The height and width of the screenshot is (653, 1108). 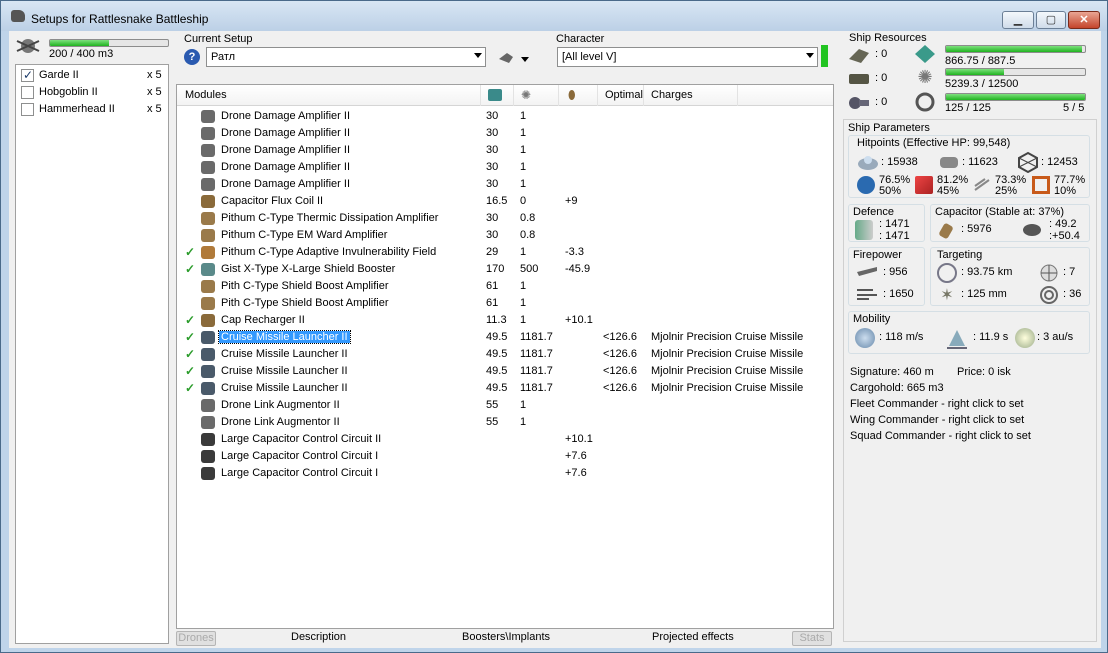 I want to click on minimize-button: ▁, so click(x=1018, y=20).